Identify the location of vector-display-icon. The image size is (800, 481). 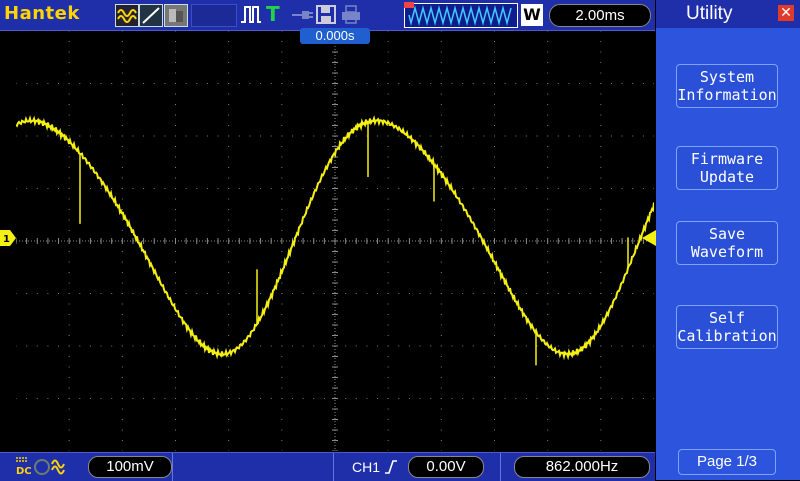
(151, 15).